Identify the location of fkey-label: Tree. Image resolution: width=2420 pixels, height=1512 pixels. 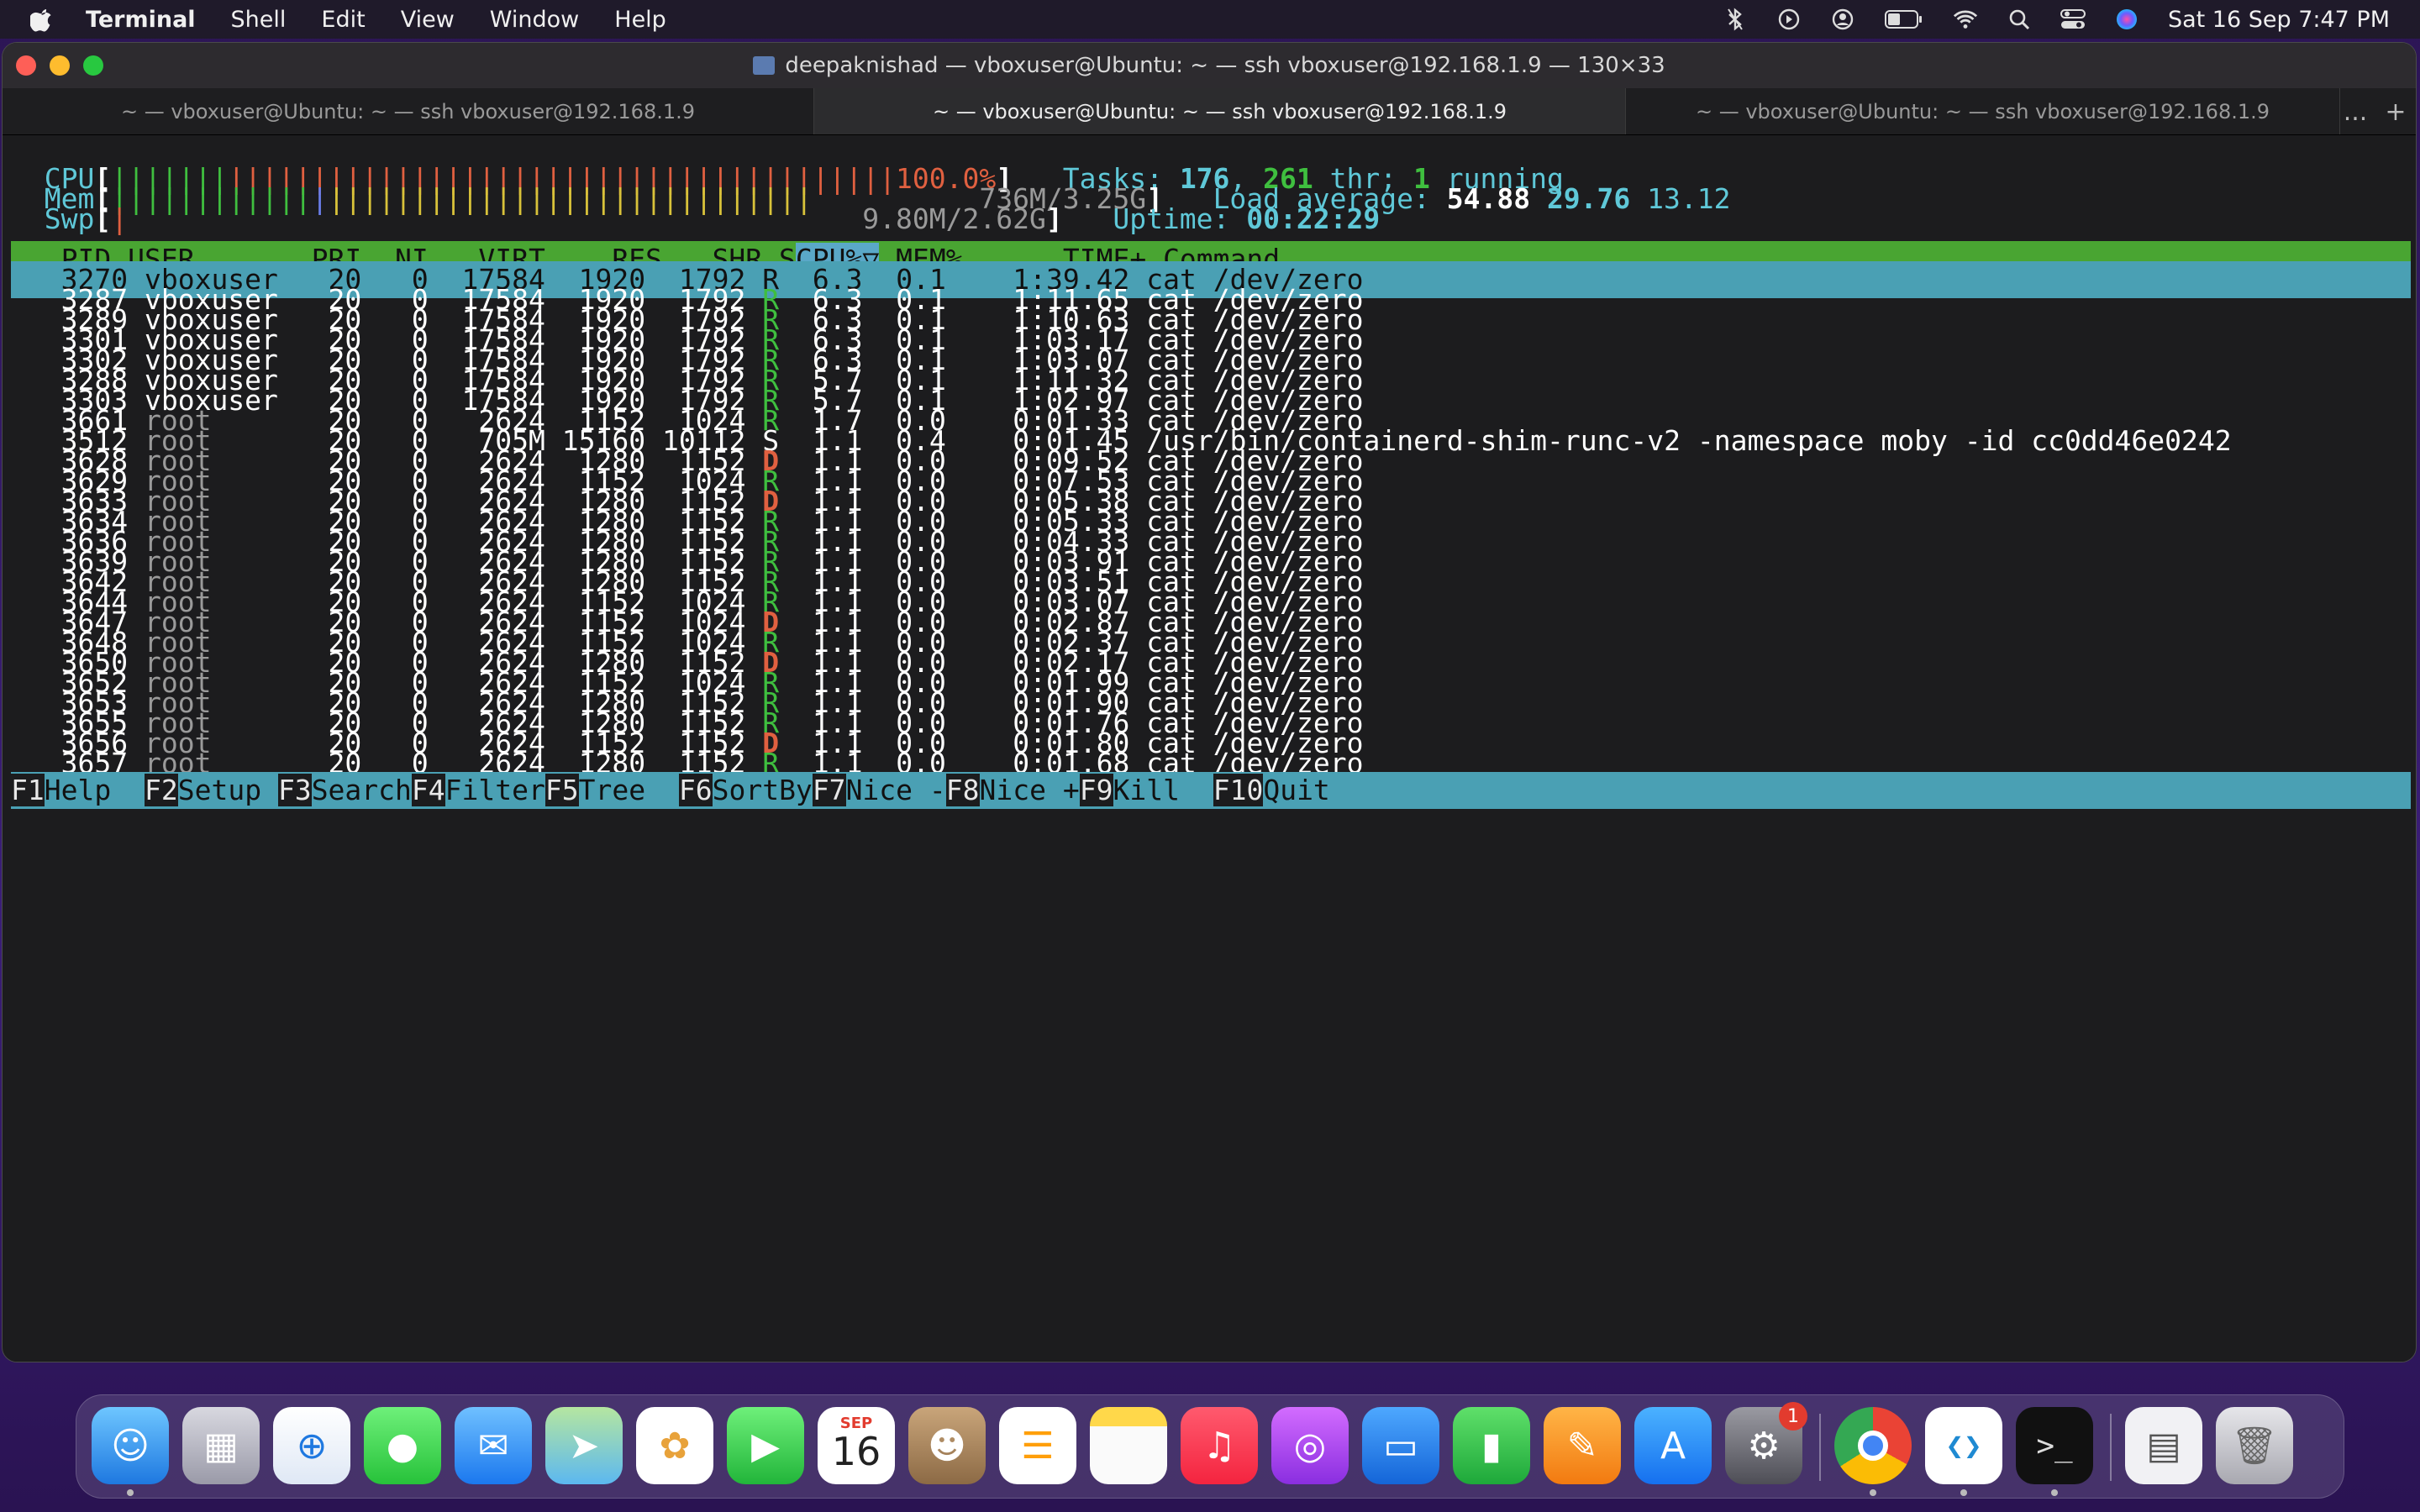
(629, 790).